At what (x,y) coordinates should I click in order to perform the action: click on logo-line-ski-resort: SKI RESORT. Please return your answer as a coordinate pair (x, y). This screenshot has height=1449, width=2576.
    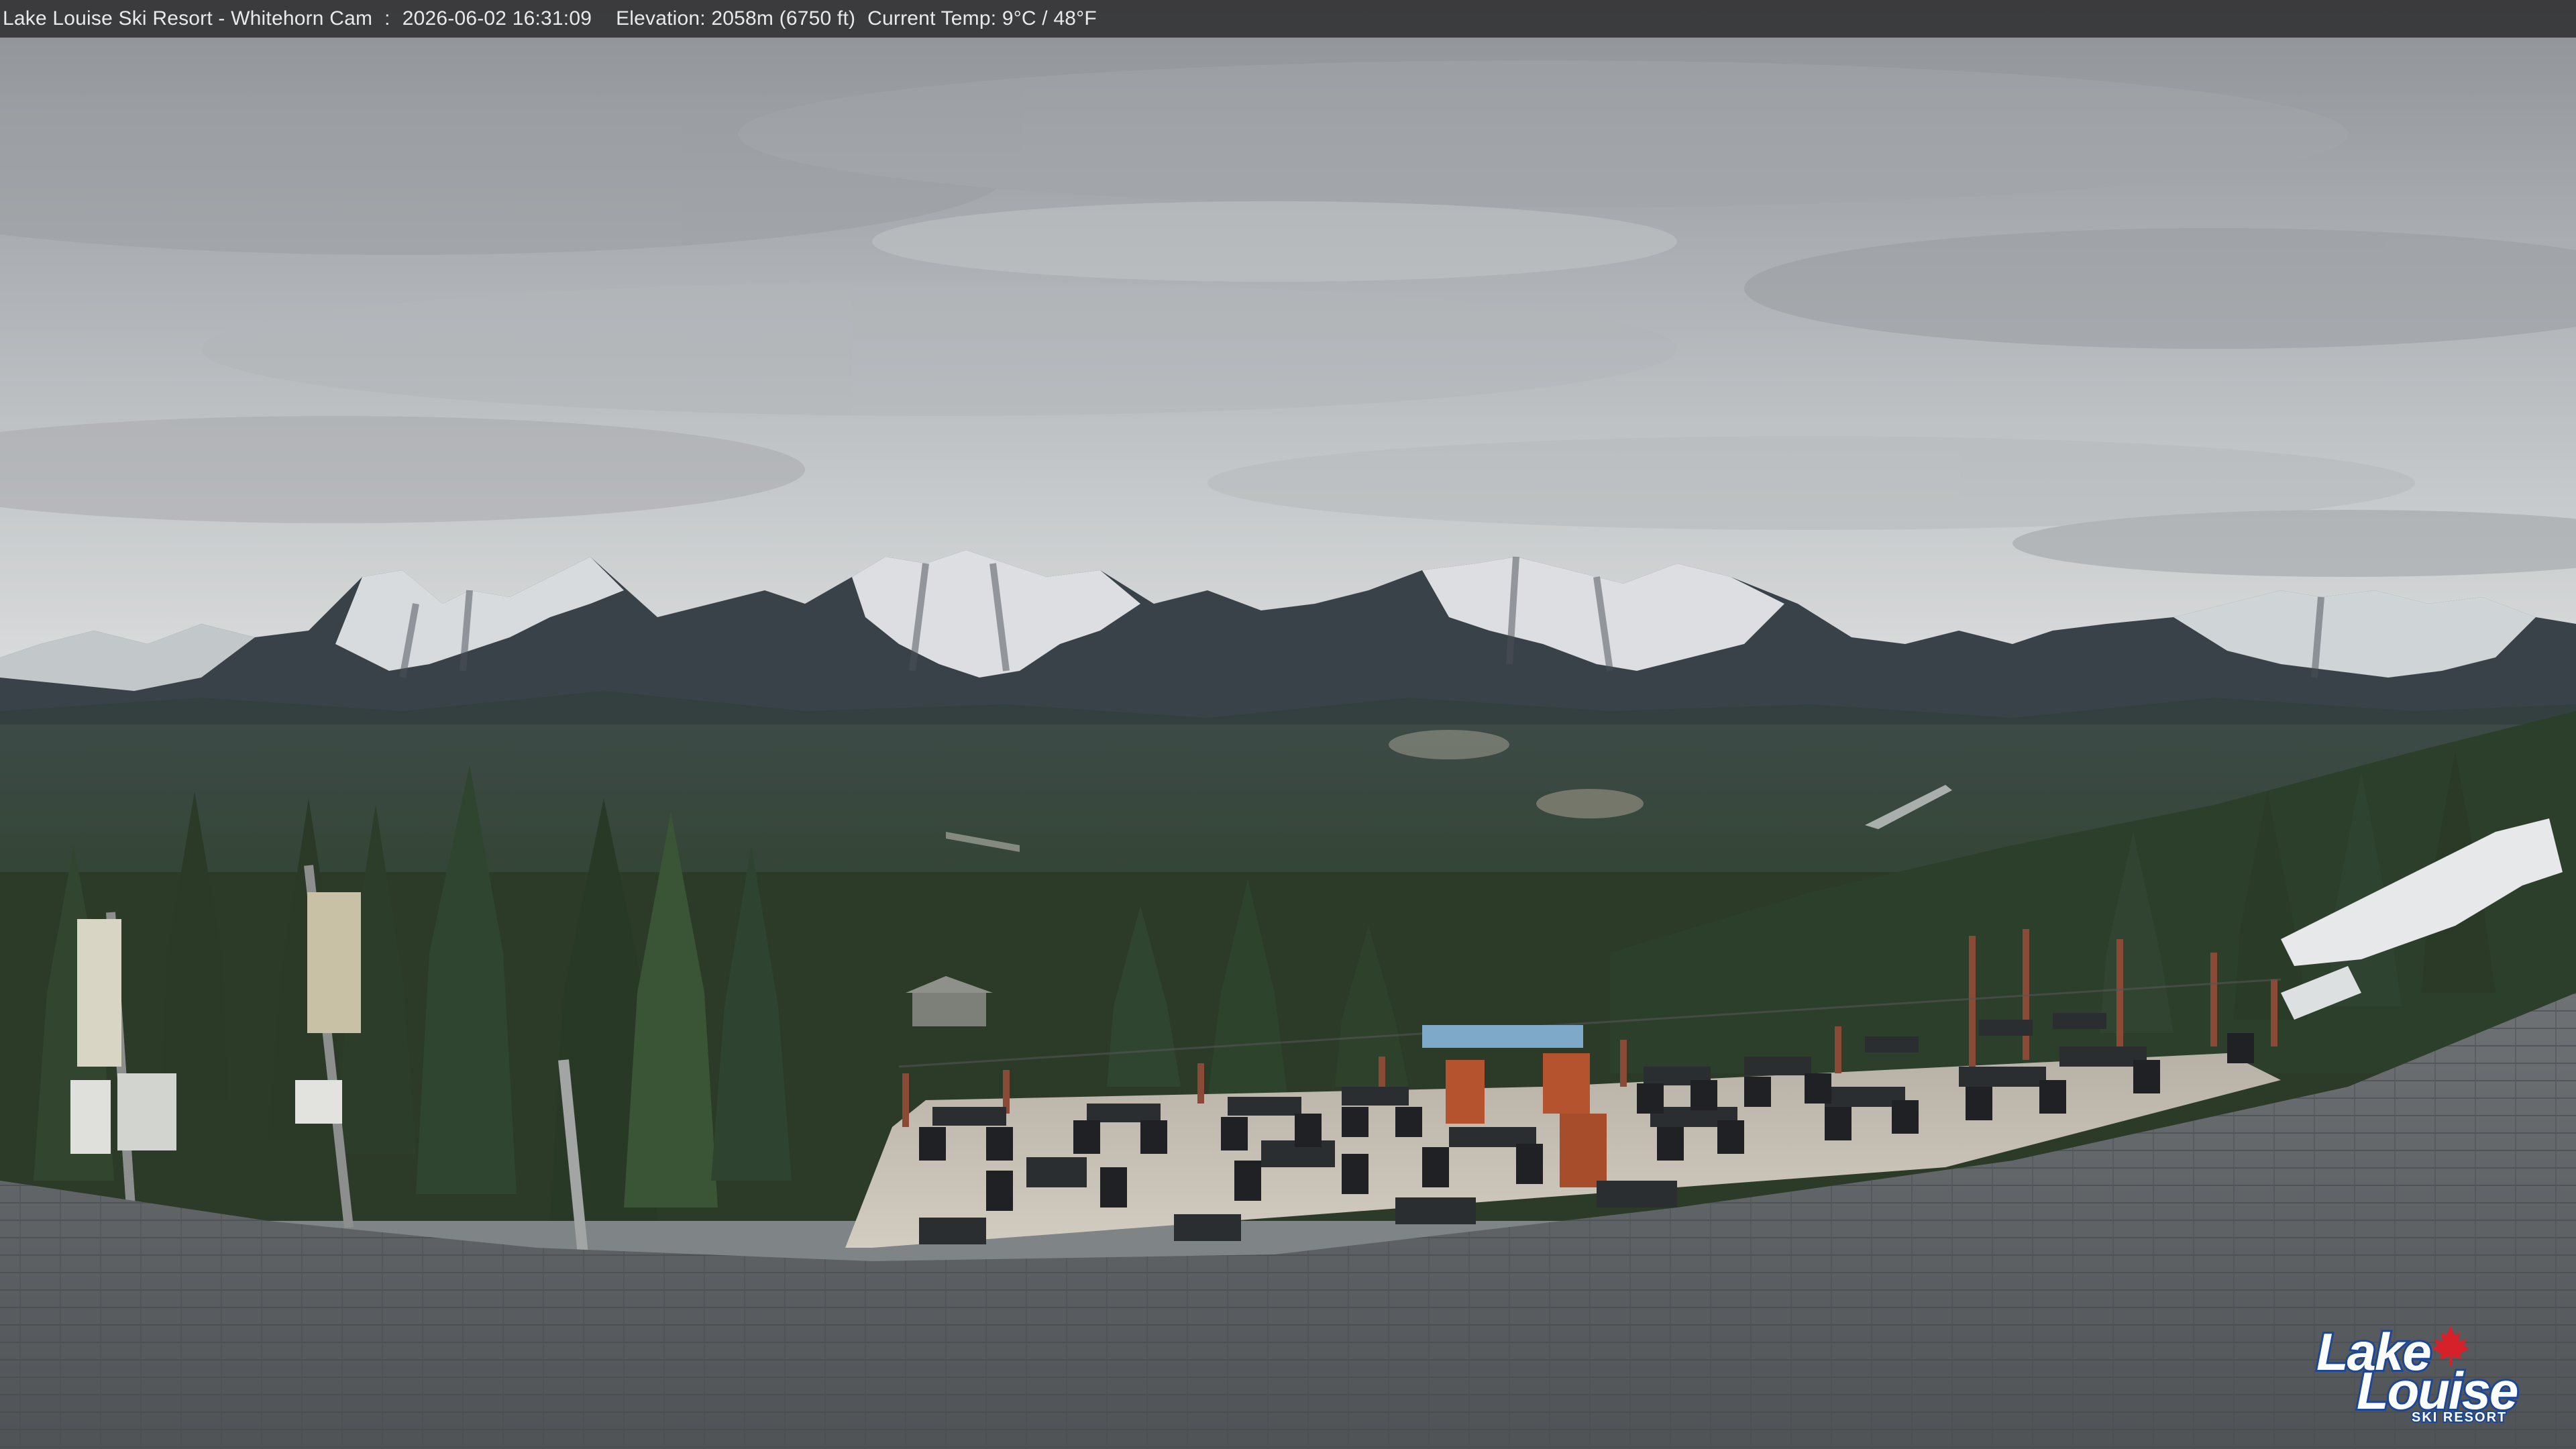
    Looking at the image, I should click on (2459, 1417).